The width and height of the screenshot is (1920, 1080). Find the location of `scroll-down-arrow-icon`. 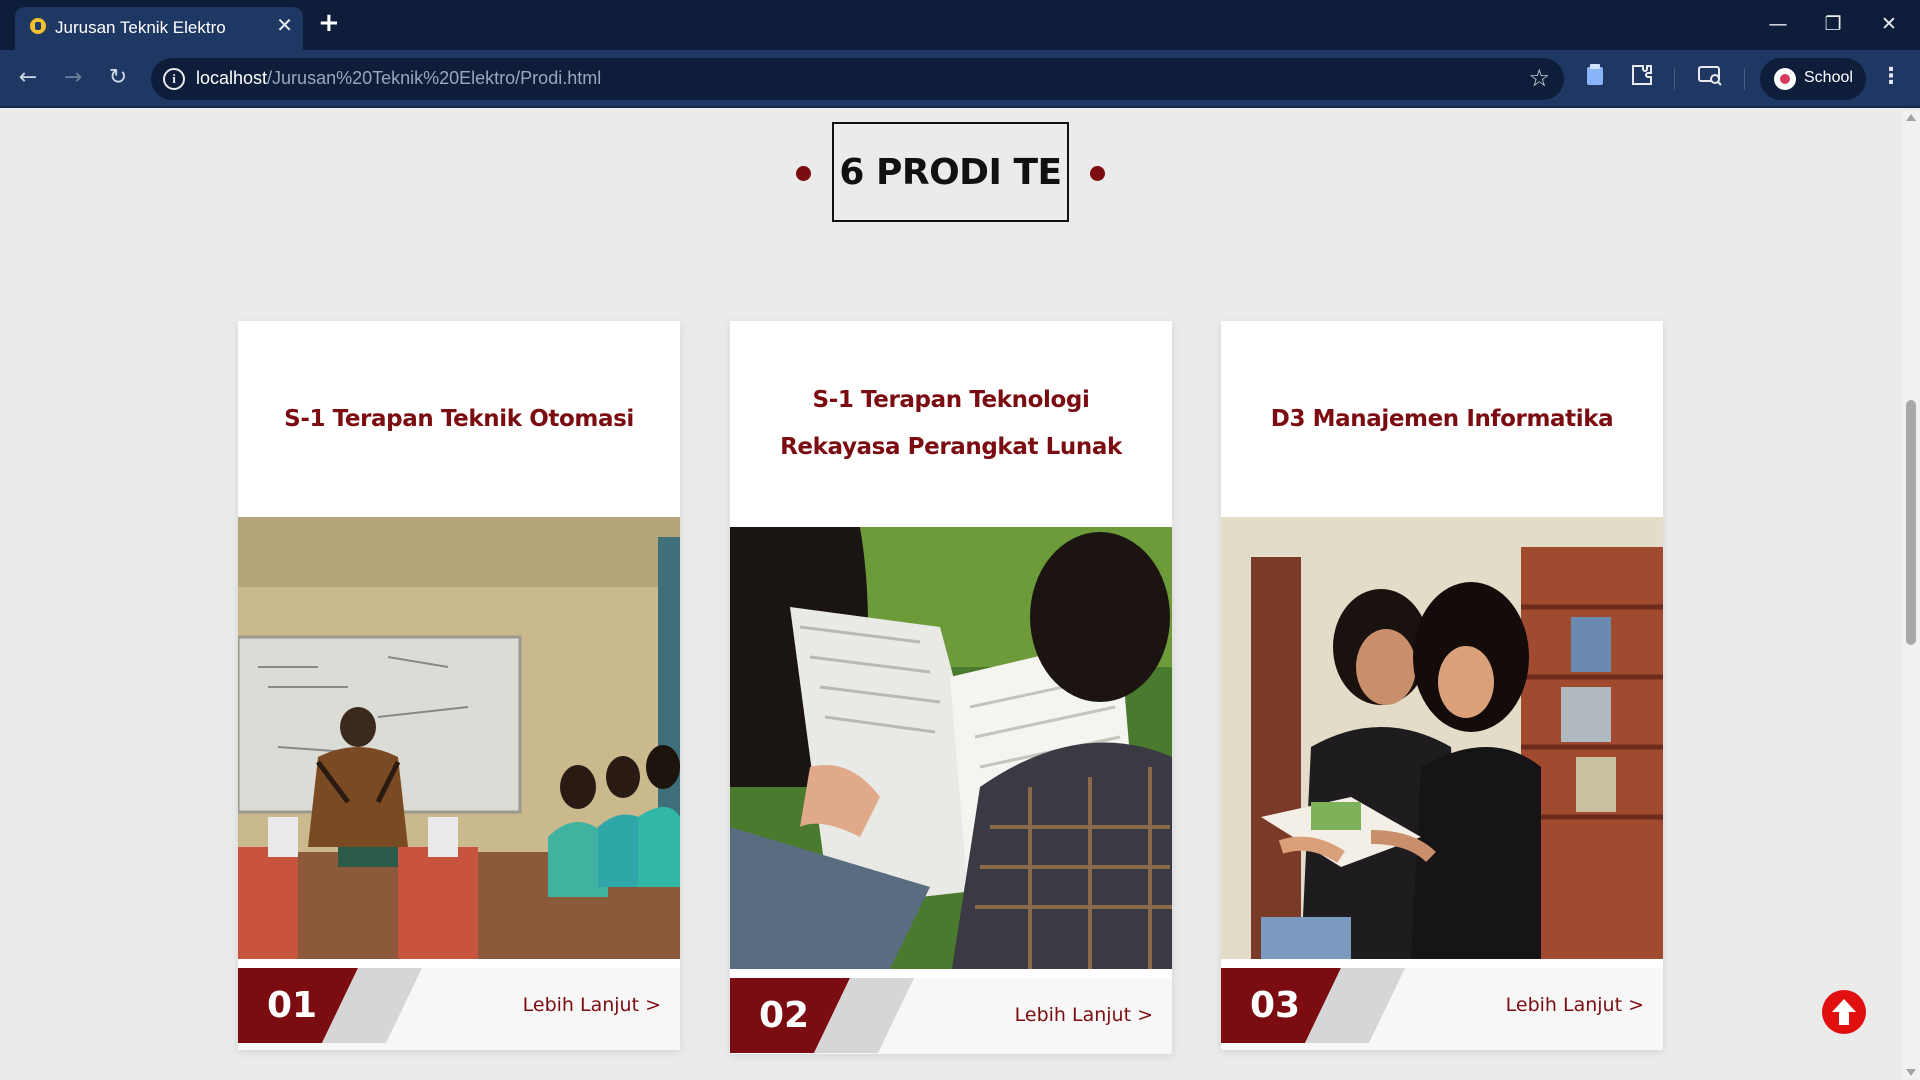

scroll-down-arrow-icon is located at coordinates (1911, 1072).